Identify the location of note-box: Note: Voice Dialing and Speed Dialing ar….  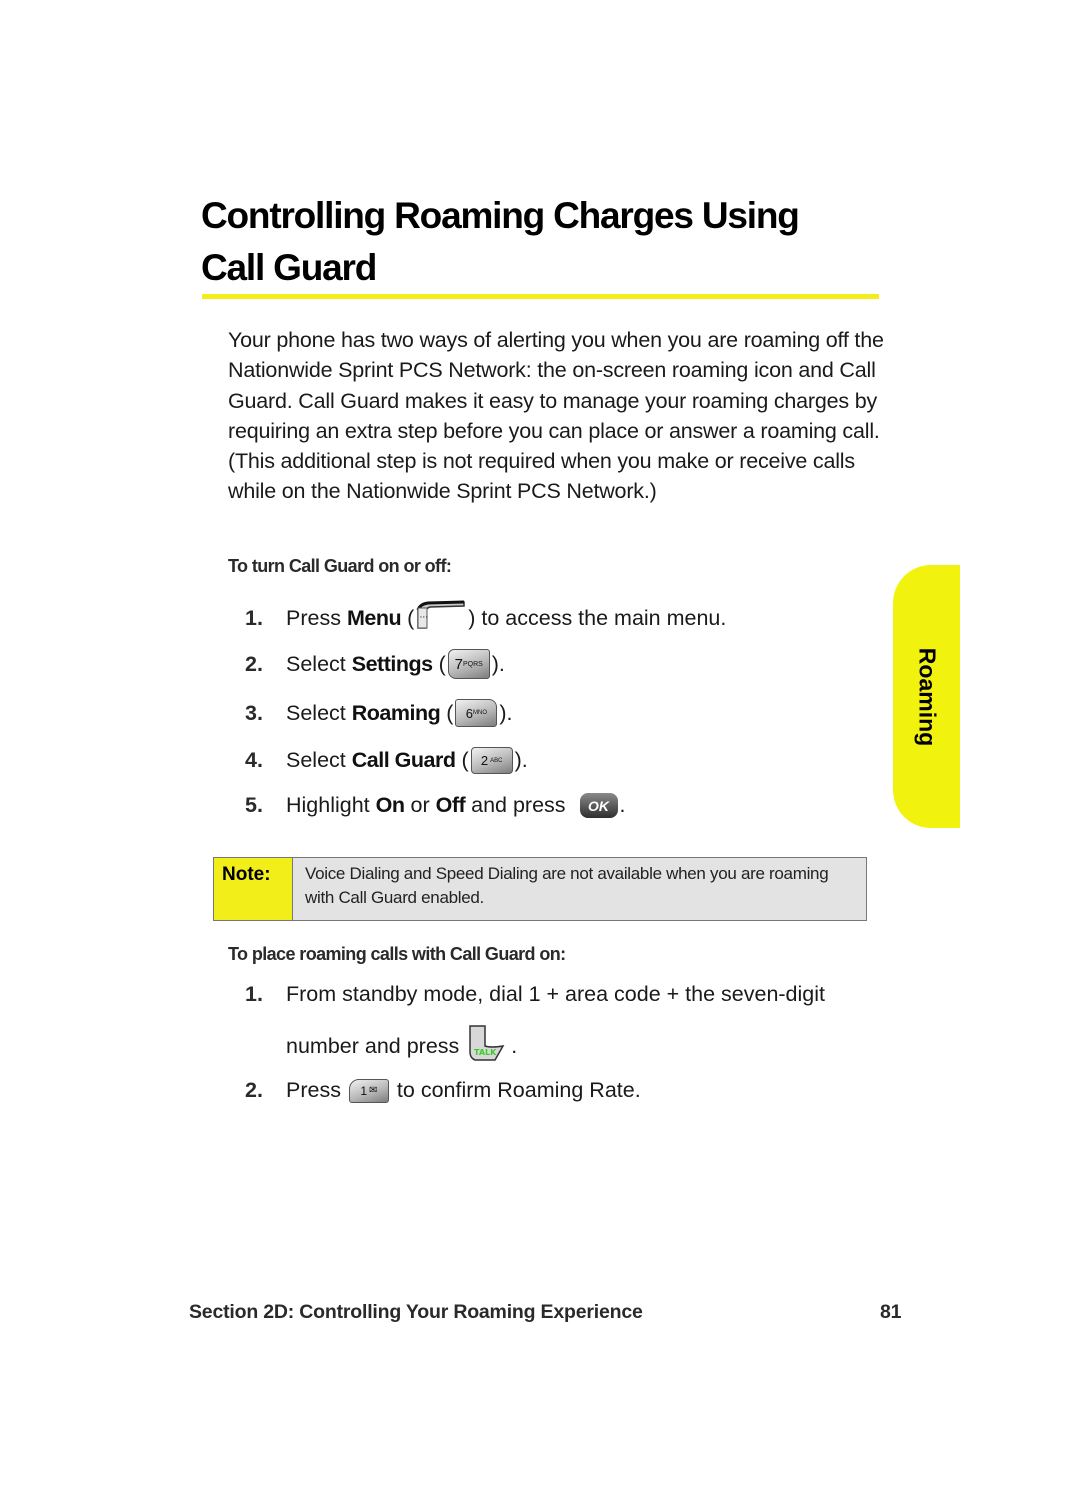
(540, 889).